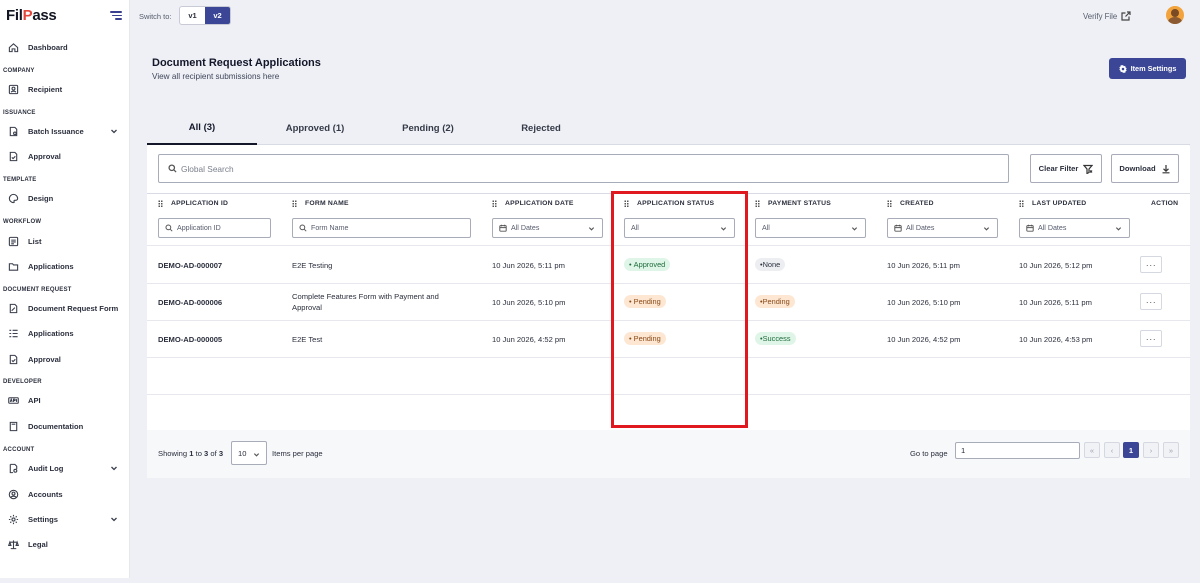 This screenshot has width=1200, height=583. What do you see at coordinates (67, 400) in the screenshot?
I see `sidebar-item-api: API` at bounding box center [67, 400].